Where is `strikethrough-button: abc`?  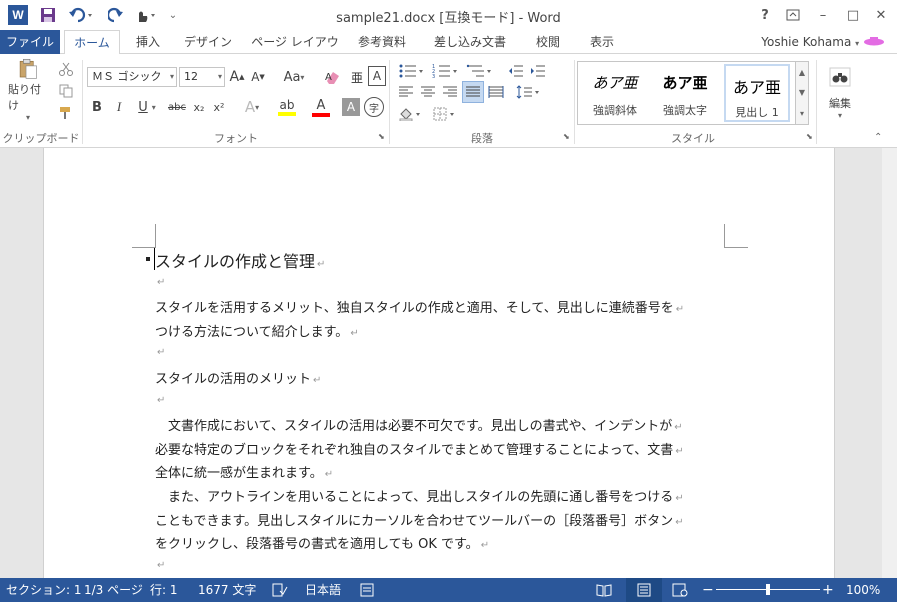 strikethrough-button: abc is located at coordinates (177, 107).